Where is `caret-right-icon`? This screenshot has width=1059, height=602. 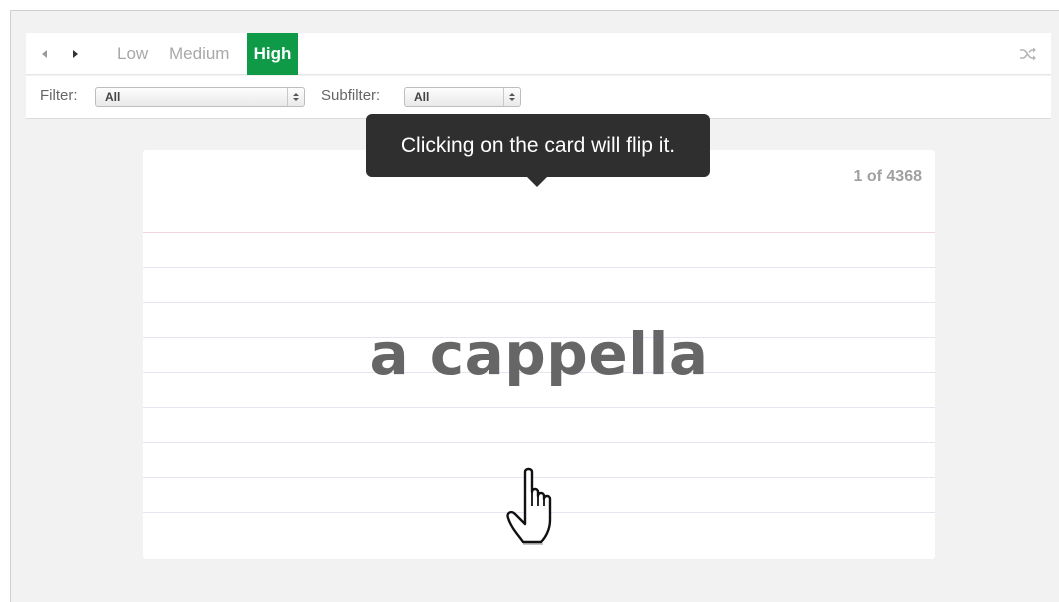
caret-right-icon is located at coordinates (75, 54).